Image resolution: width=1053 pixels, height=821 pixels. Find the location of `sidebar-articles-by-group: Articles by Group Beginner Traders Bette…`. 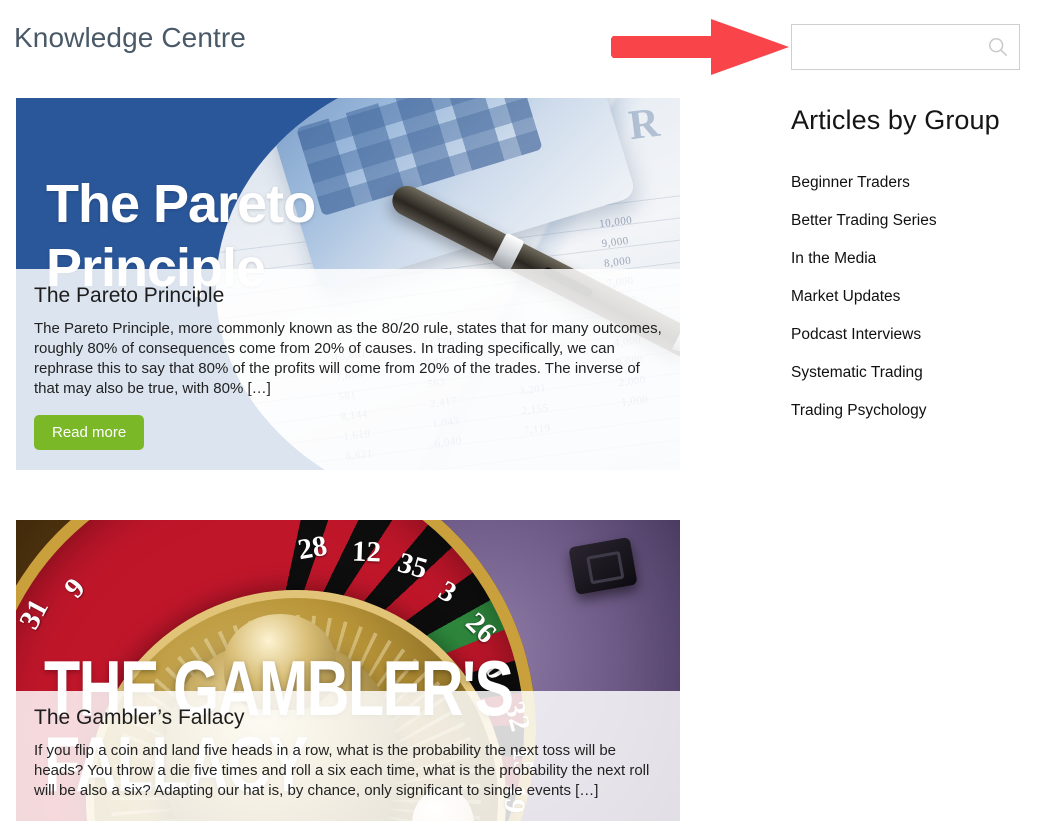

sidebar-articles-by-group: Articles by Group Beginner Traders Bette… is located at coordinates (916, 272).